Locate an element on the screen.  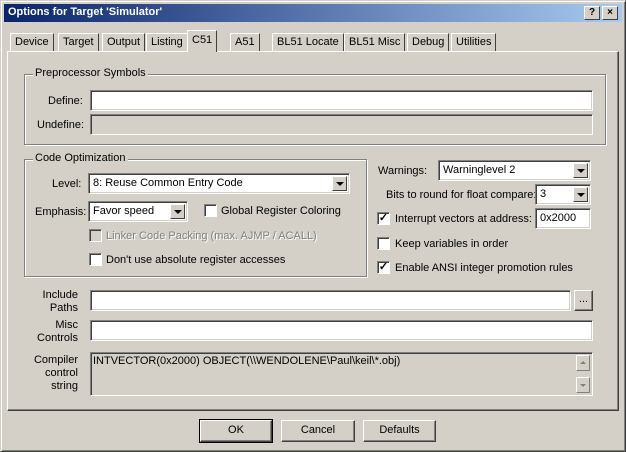
emphasis-value: Favor speed is located at coordinates (124, 211).